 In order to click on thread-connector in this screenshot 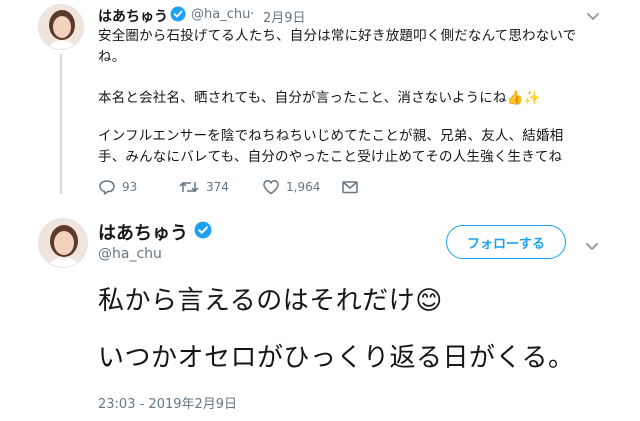, I will do `click(61, 124)`.